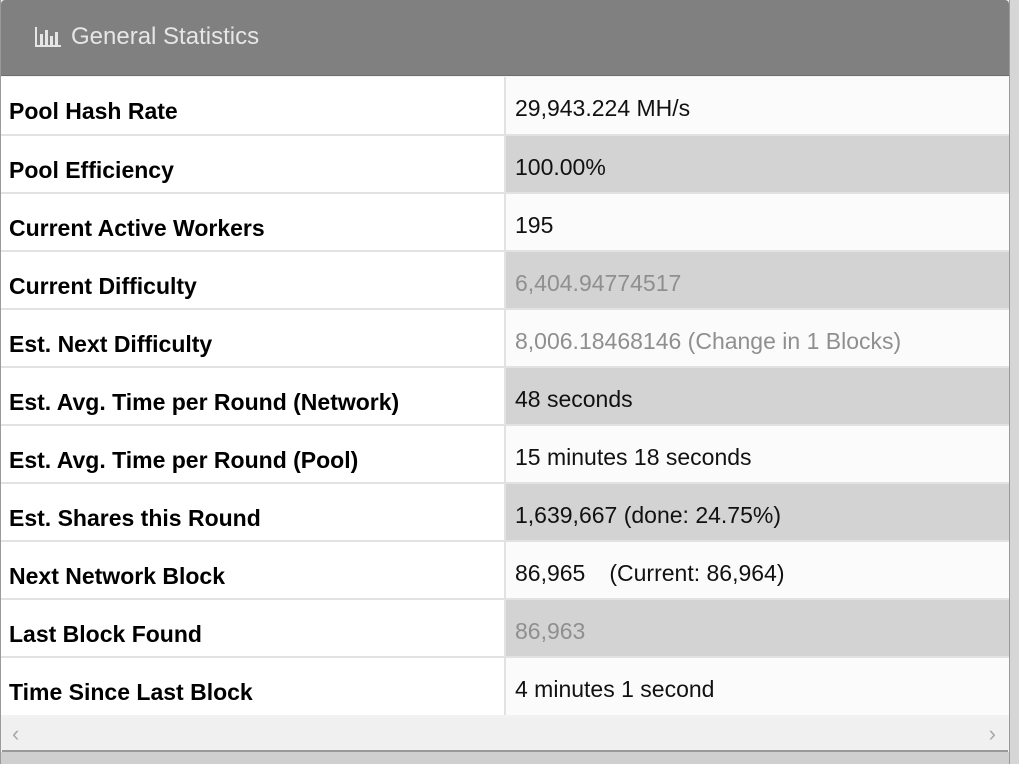 The image size is (1019, 764). Describe the element at coordinates (253, 512) in the screenshot. I see `stat-label: Est. Shares this Round` at that location.